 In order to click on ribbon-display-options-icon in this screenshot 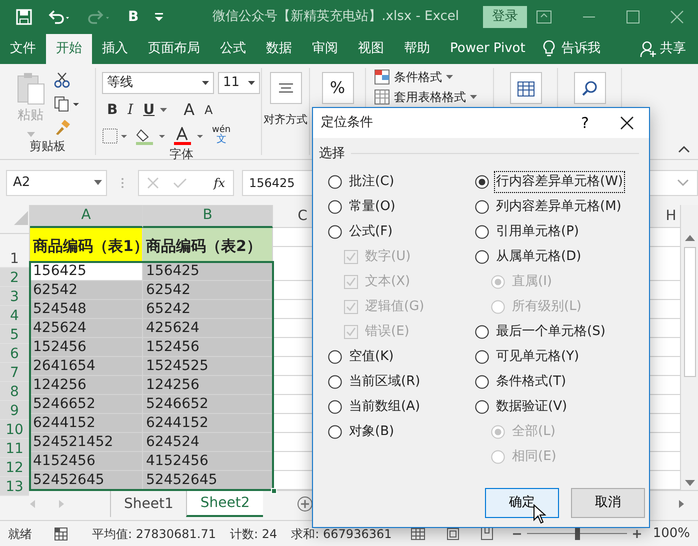, I will do `click(544, 17)`.